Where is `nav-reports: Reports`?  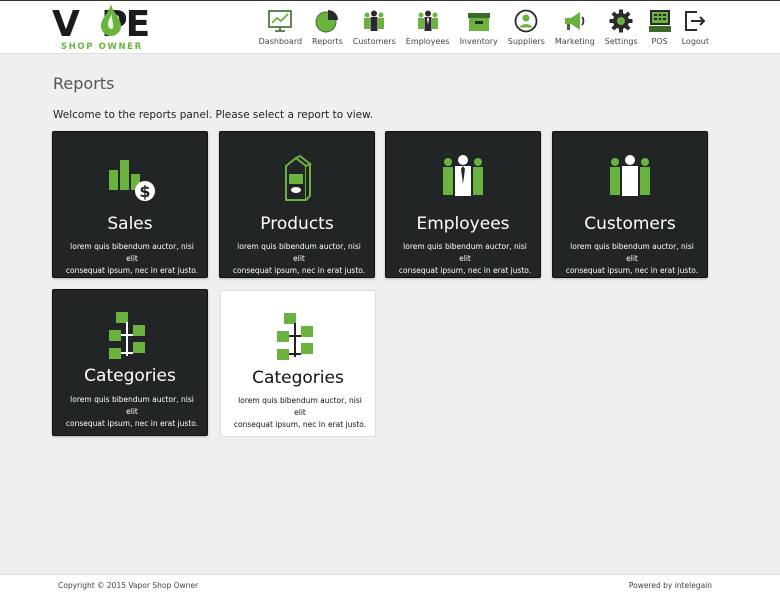 nav-reports: Reports is located at coordinates (327, 29).